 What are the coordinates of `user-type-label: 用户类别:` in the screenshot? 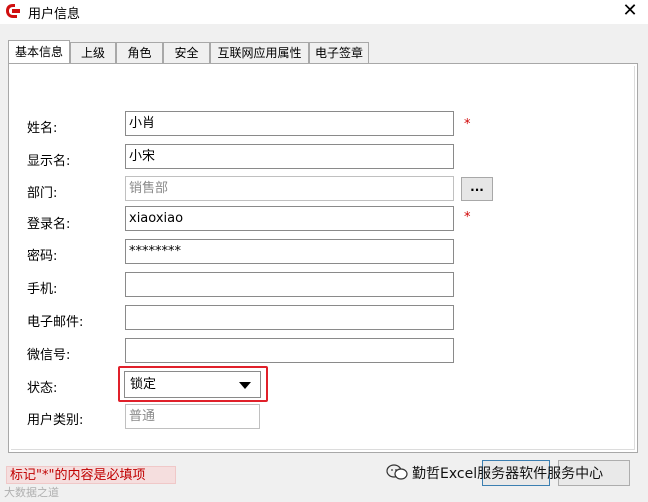 It's located at (55, 420).